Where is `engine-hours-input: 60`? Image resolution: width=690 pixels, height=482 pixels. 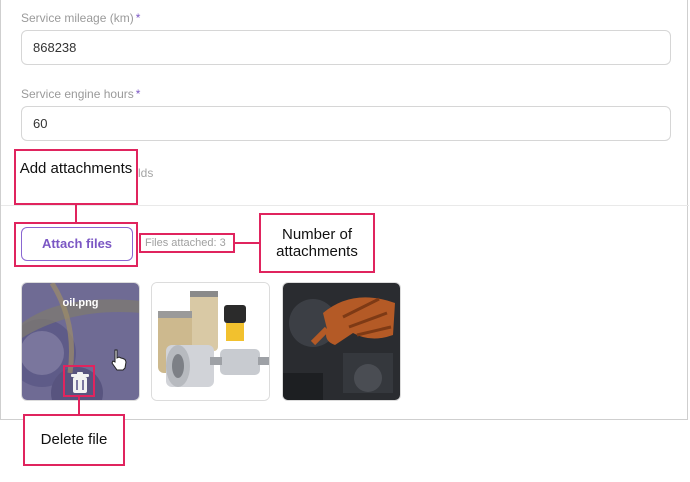
engine-hours-input: 60 is located at coordinates (346, 123).